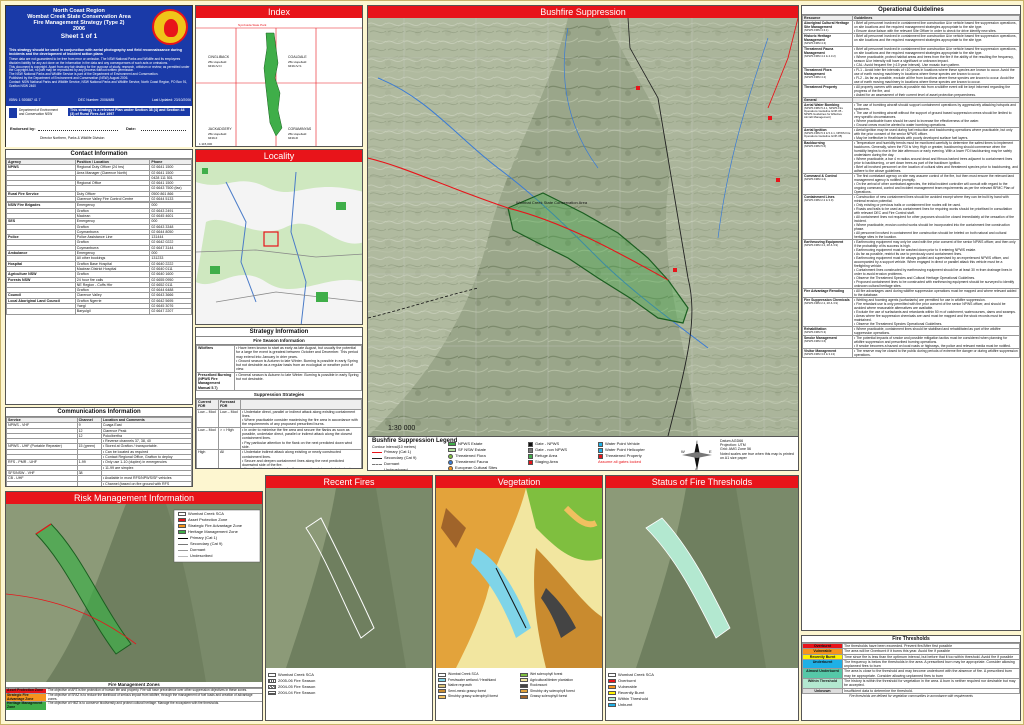 The height and width of the screenshot is (725, 1024). I want to click on table-cell: Visitor Management (NPWS FMM 3.6 & 3.13), so click(827, 352).